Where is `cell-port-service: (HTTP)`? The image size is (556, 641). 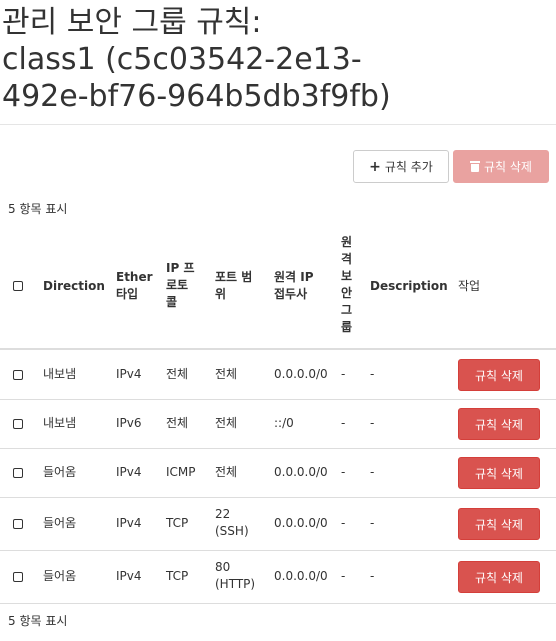
cell-port-service: (HTTP) is located at coordinates (235, 584).